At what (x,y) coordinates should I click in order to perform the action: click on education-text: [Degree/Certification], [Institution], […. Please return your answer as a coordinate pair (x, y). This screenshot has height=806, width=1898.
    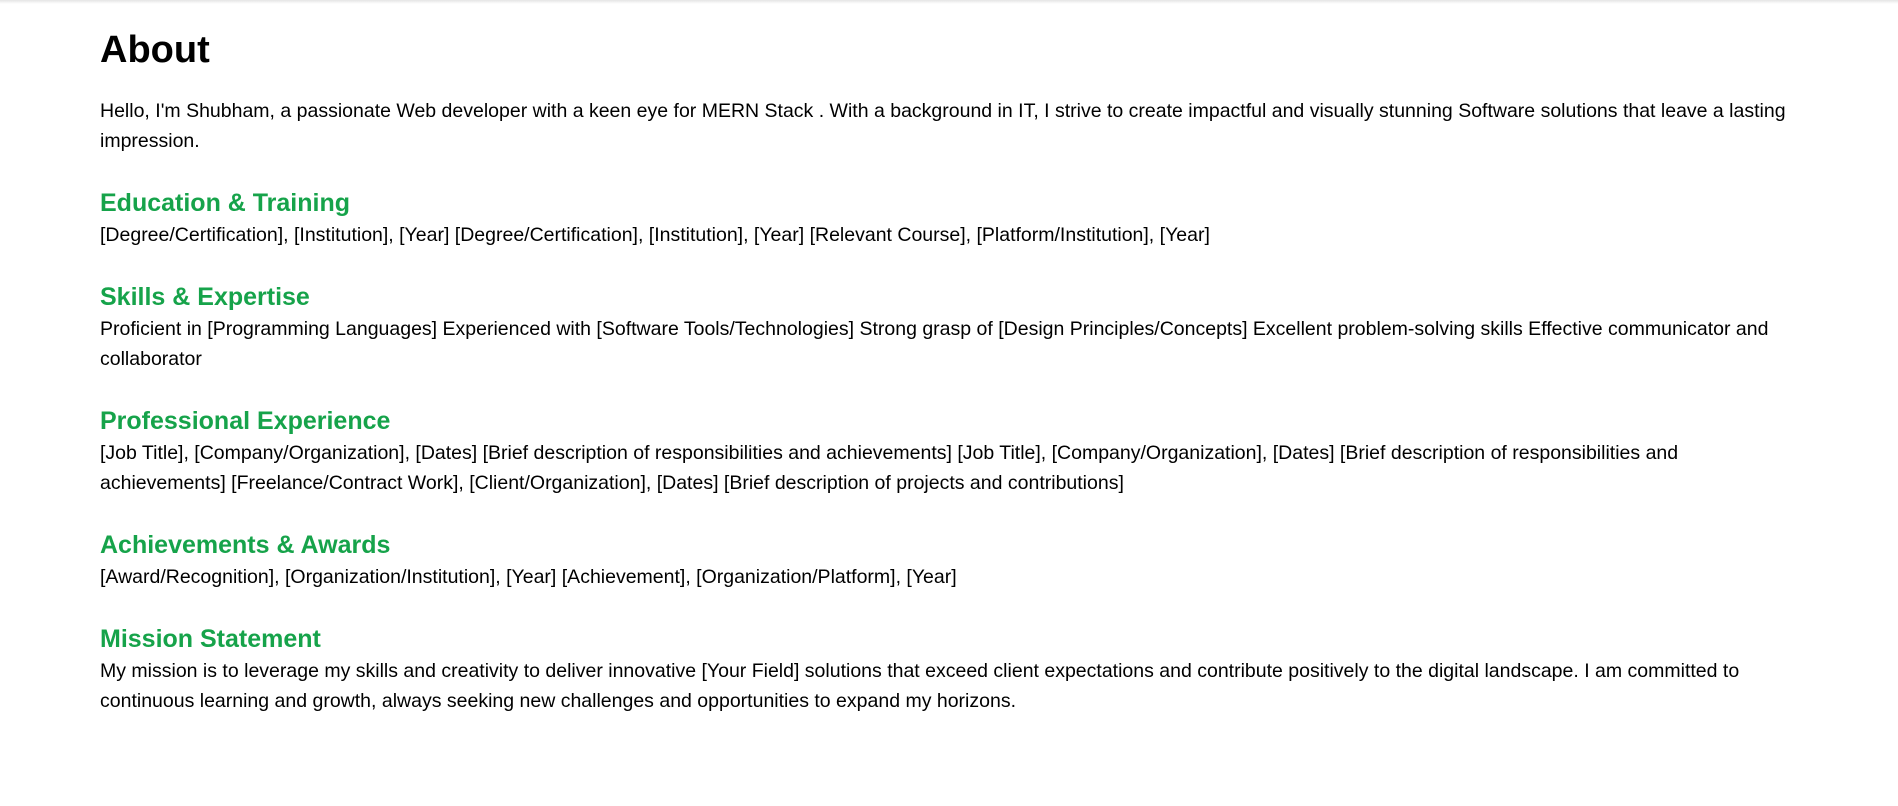
    Looking at the image, I should click on (655, 235).